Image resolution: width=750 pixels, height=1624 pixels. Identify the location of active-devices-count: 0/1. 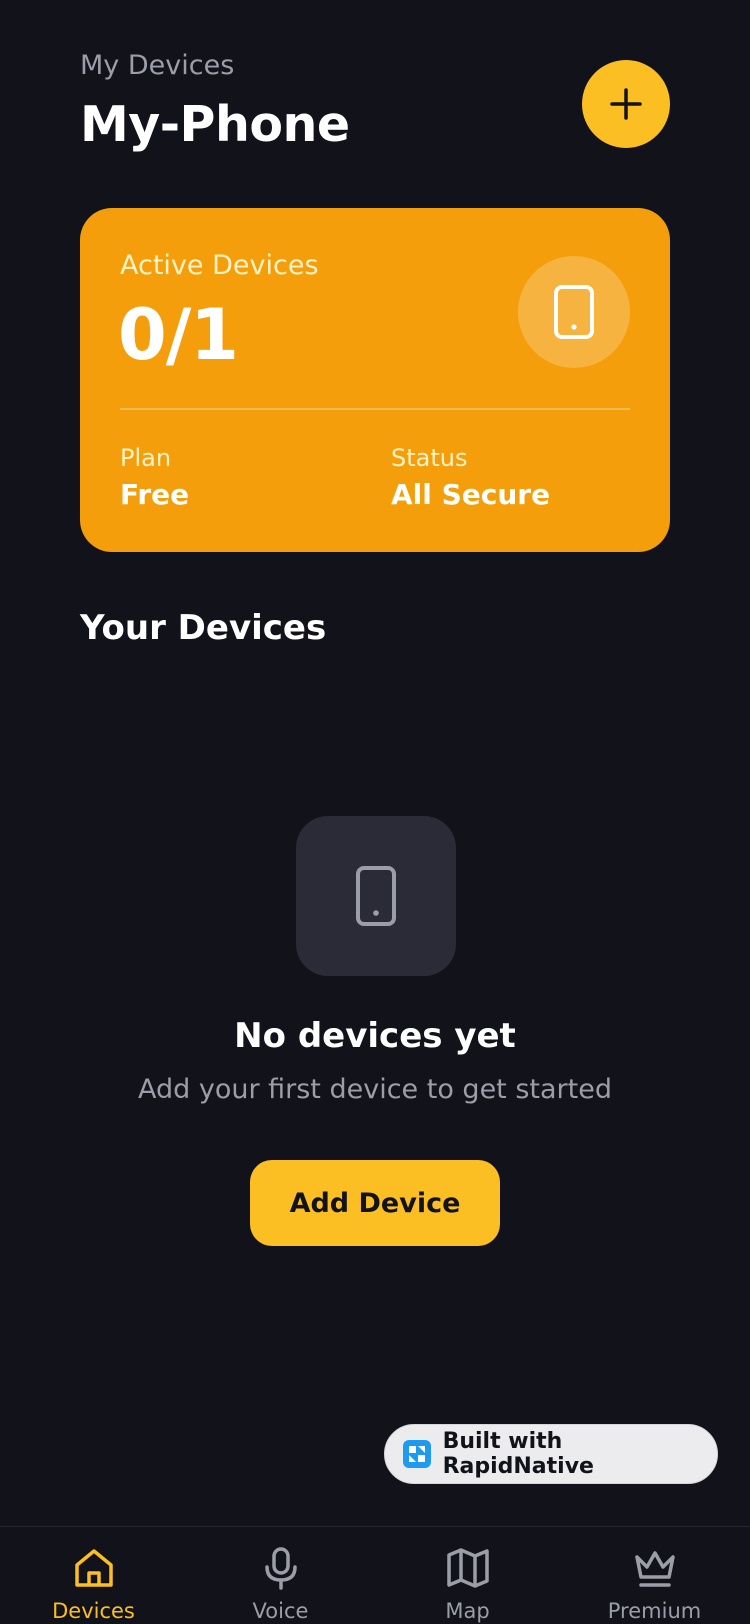
(178, 335).